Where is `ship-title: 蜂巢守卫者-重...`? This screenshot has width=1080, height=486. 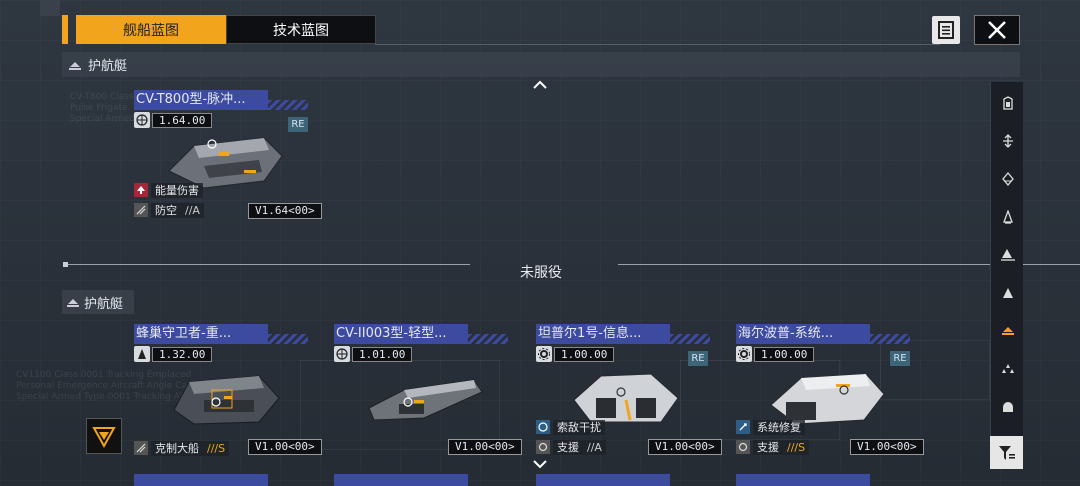
ship-title: 蜂巢守卫者-重... is located at coordinates (201, 334).